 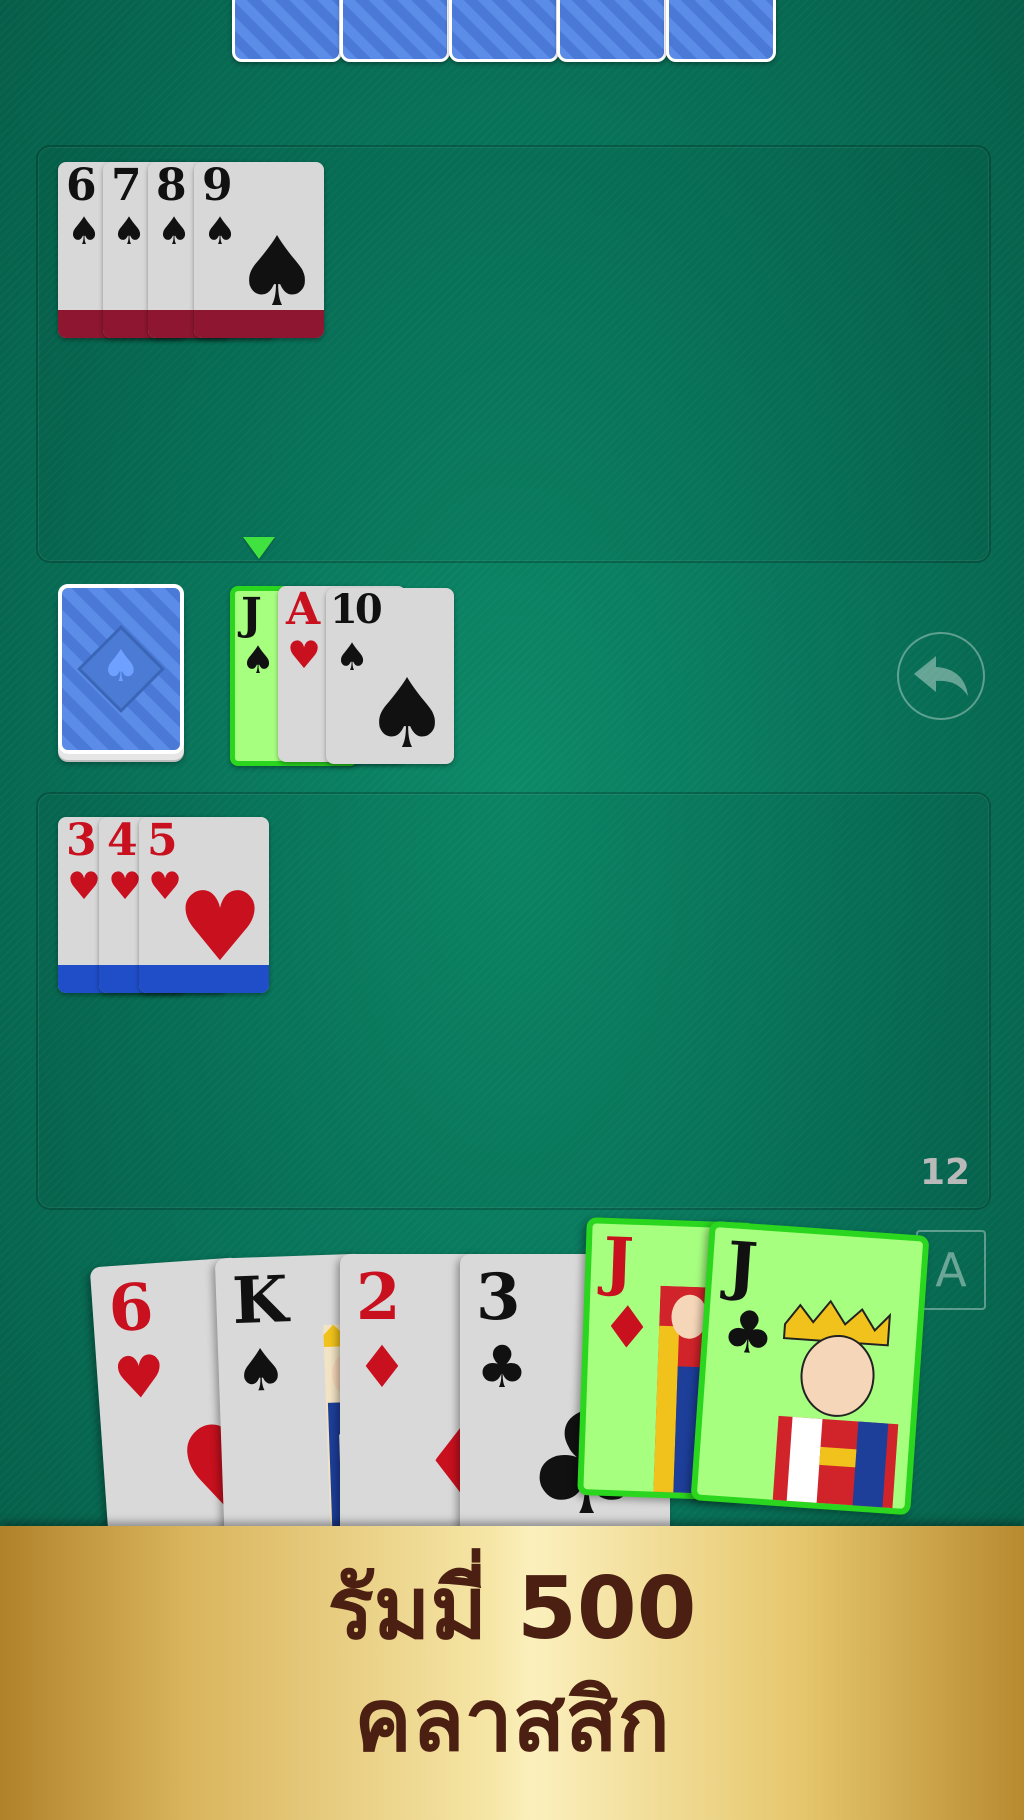 What do you see at coordinates (122, 841) in the screenshot?
I see `card-rank: 4` at bounding box center [122, 841].